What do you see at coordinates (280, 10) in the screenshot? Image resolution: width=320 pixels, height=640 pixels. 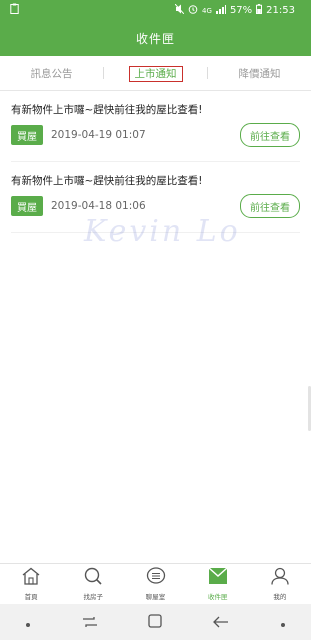 I see `clock: 21:53` at bounding box center [280, 10].